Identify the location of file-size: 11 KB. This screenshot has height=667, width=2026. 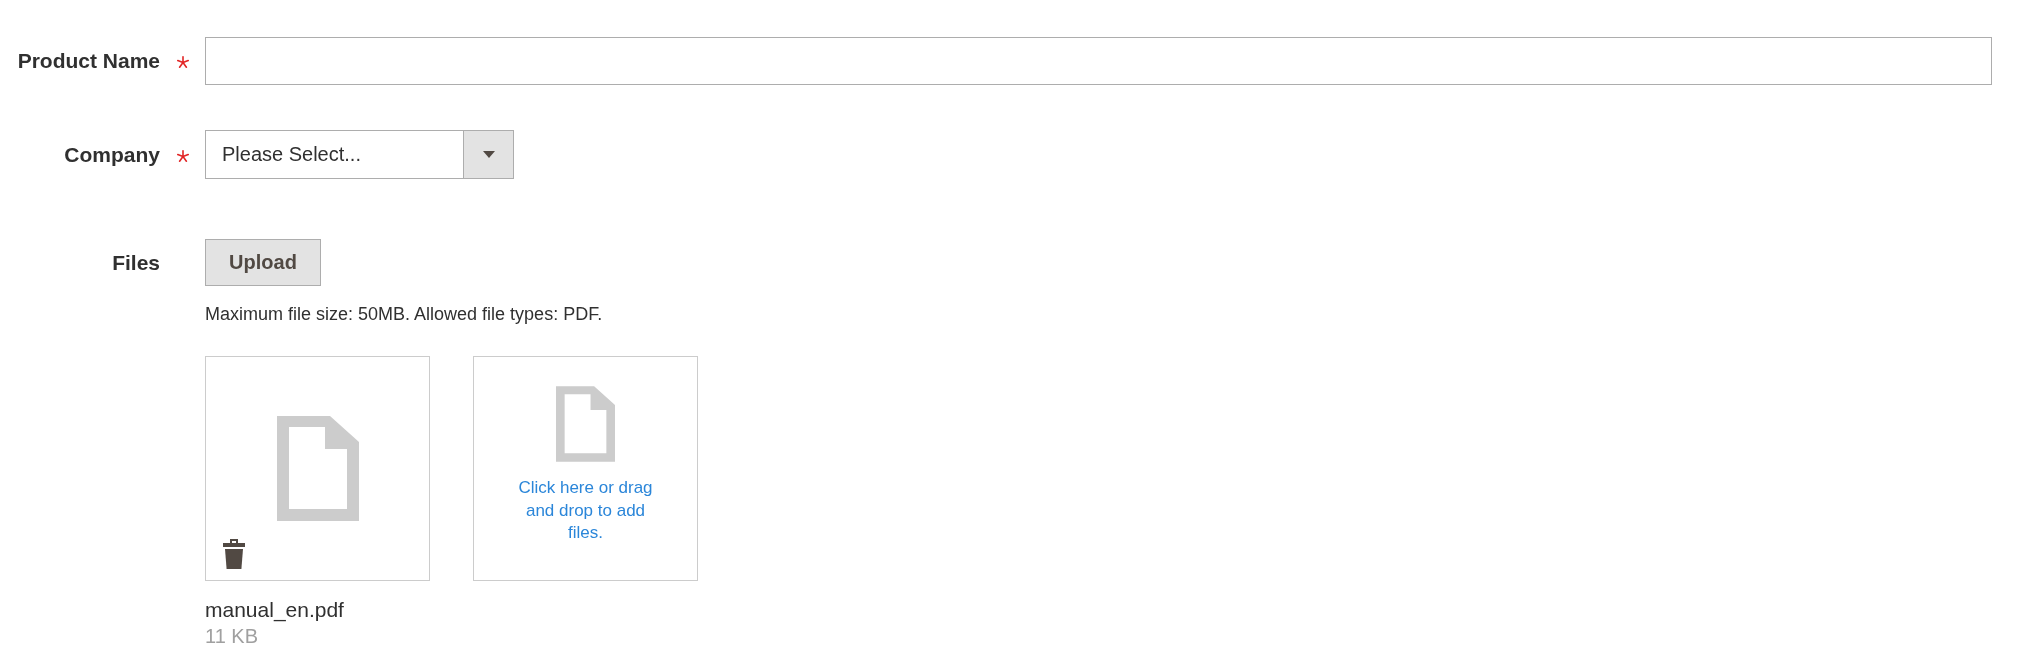
(232, 636).